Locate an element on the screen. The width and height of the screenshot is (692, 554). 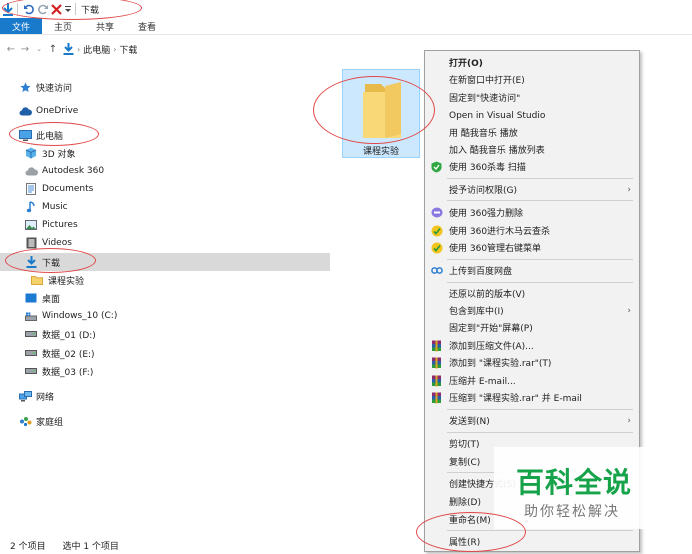
sidebar-item-label: 课程实验 is located at coordinates (66, 281).